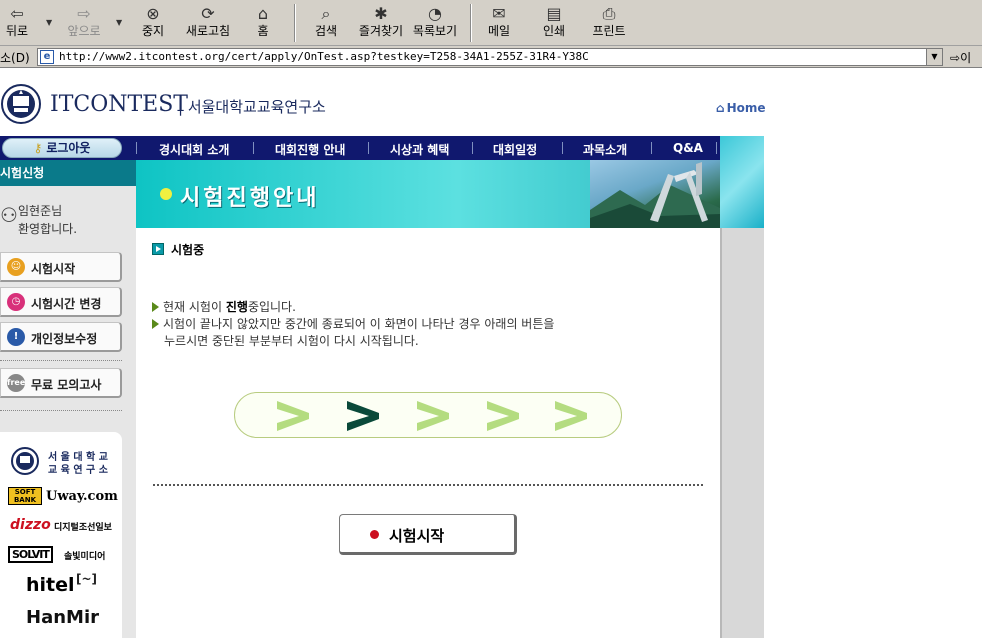 This screenshot has width=982, height=638. What do you see at coordinates (38, 148) in the screenshot?
I see `key-icon: ⚷` at bounding box center [38, 148].